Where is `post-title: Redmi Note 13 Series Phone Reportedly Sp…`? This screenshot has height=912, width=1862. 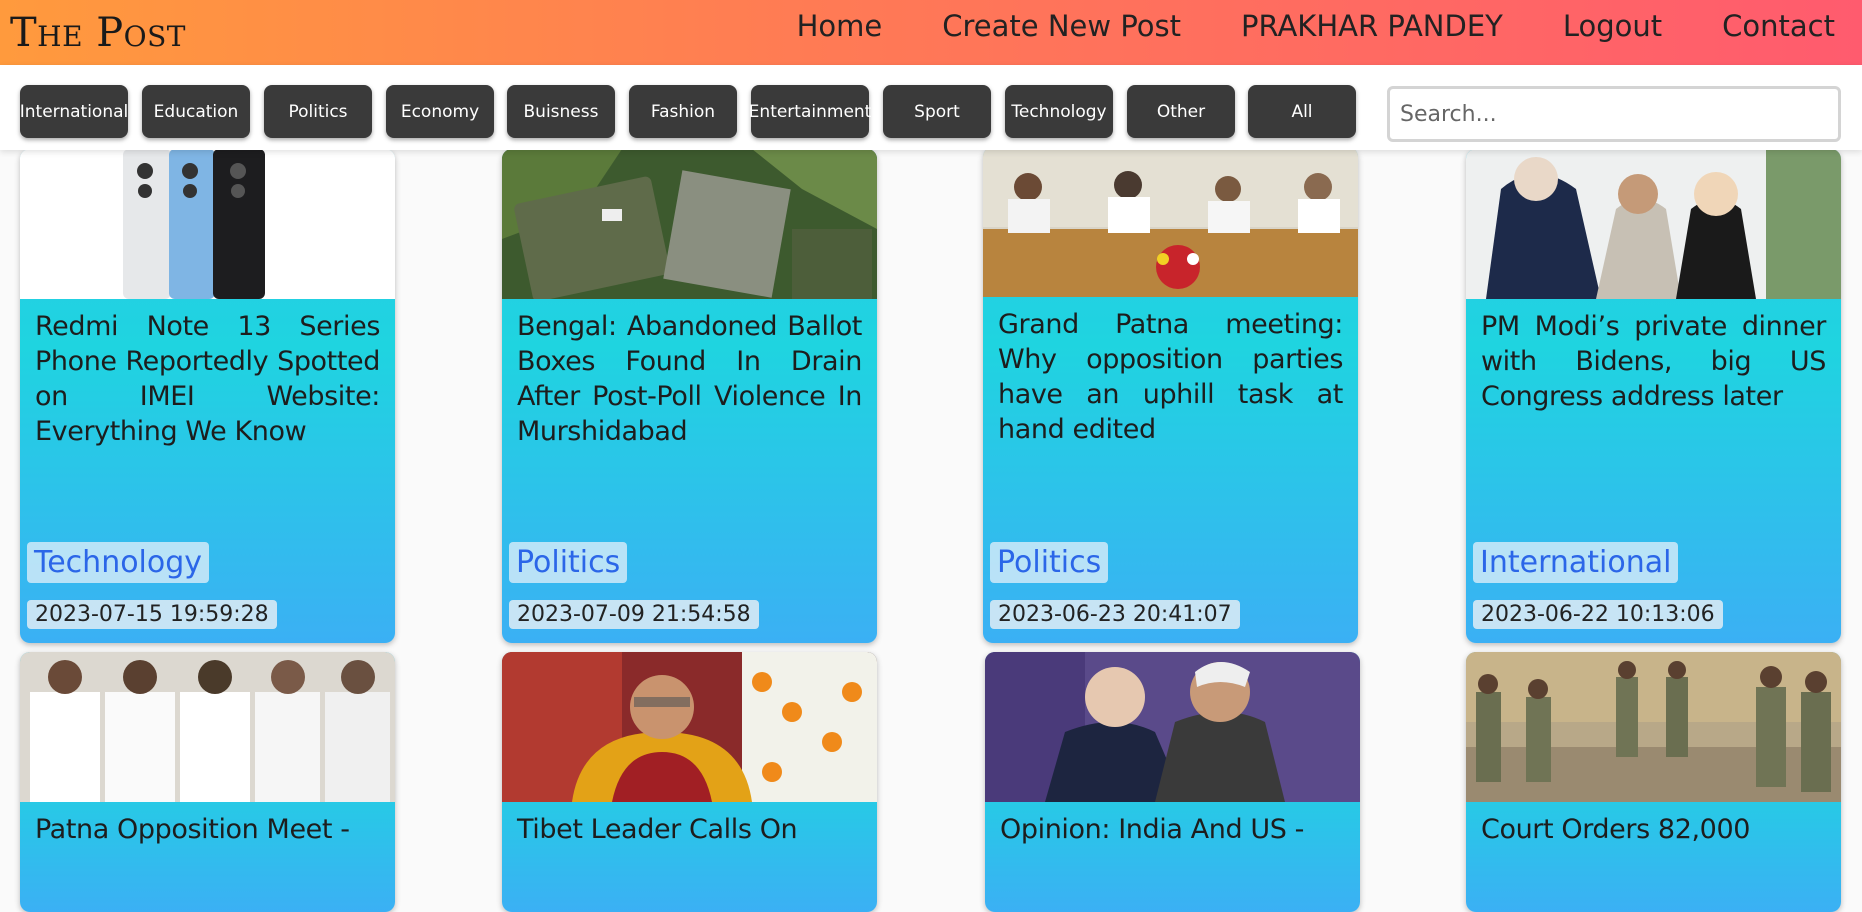
post-title: Redmi Note 13 Series Phone Reportedly Sp… is located at coordinates (207, 374).